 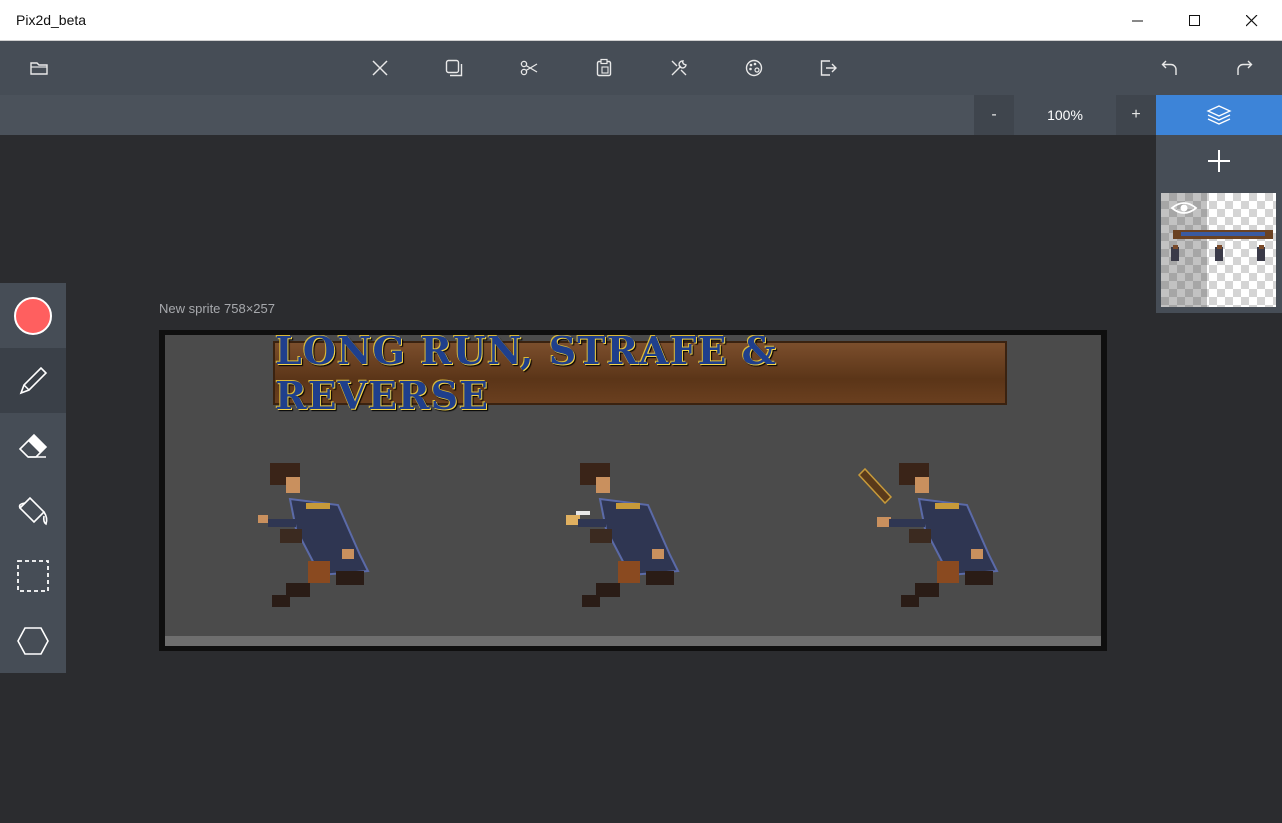 I want to click on zoom-in-button: +, so click(x=1136, y=115).